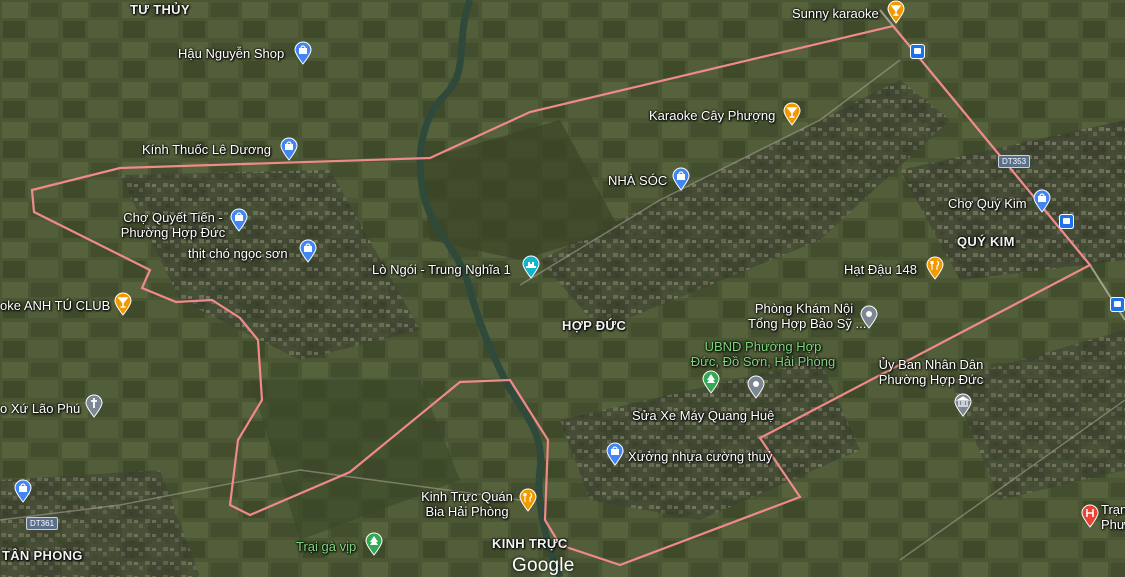 The width and height of the screenshot is (1125, 577). I want to click on place-label-hau-nguyen-shop: Hậu Nguyễn Shop, so click(231, 53).